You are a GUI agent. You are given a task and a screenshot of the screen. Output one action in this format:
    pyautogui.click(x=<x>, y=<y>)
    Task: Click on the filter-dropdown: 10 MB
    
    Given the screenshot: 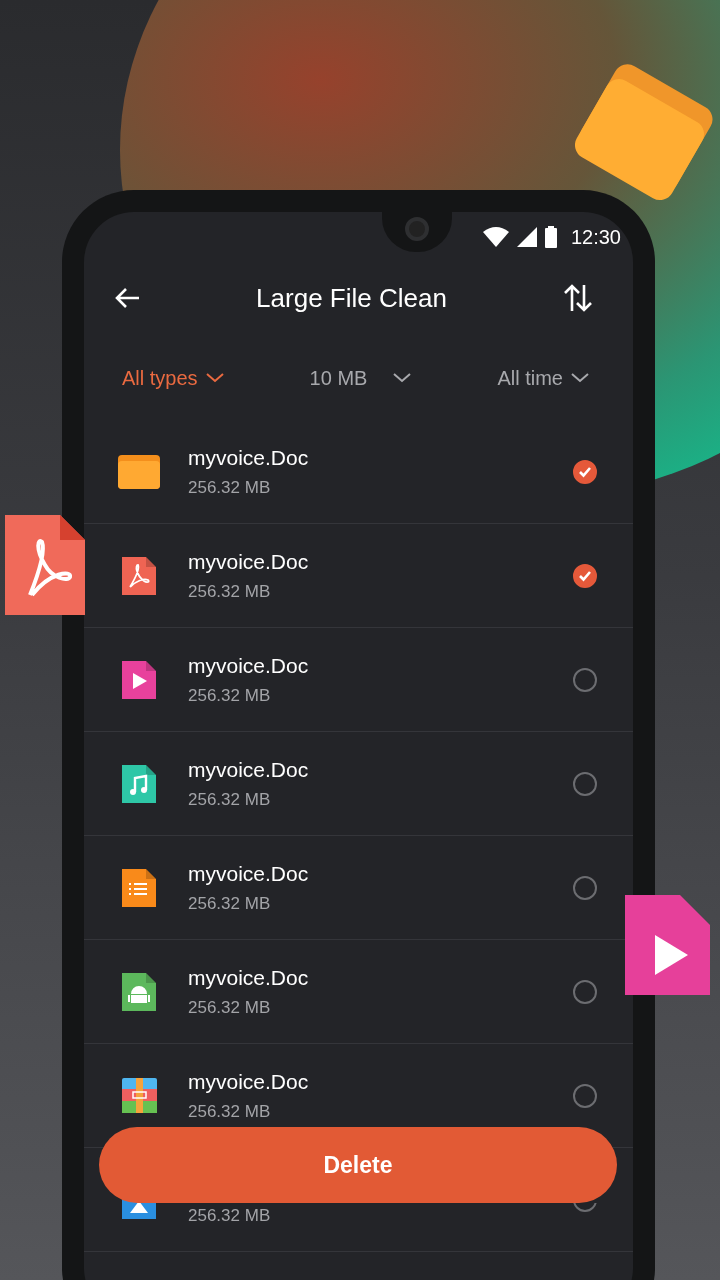 What is the action you would take?
    pyautogui.click(x=360, y=378)
    